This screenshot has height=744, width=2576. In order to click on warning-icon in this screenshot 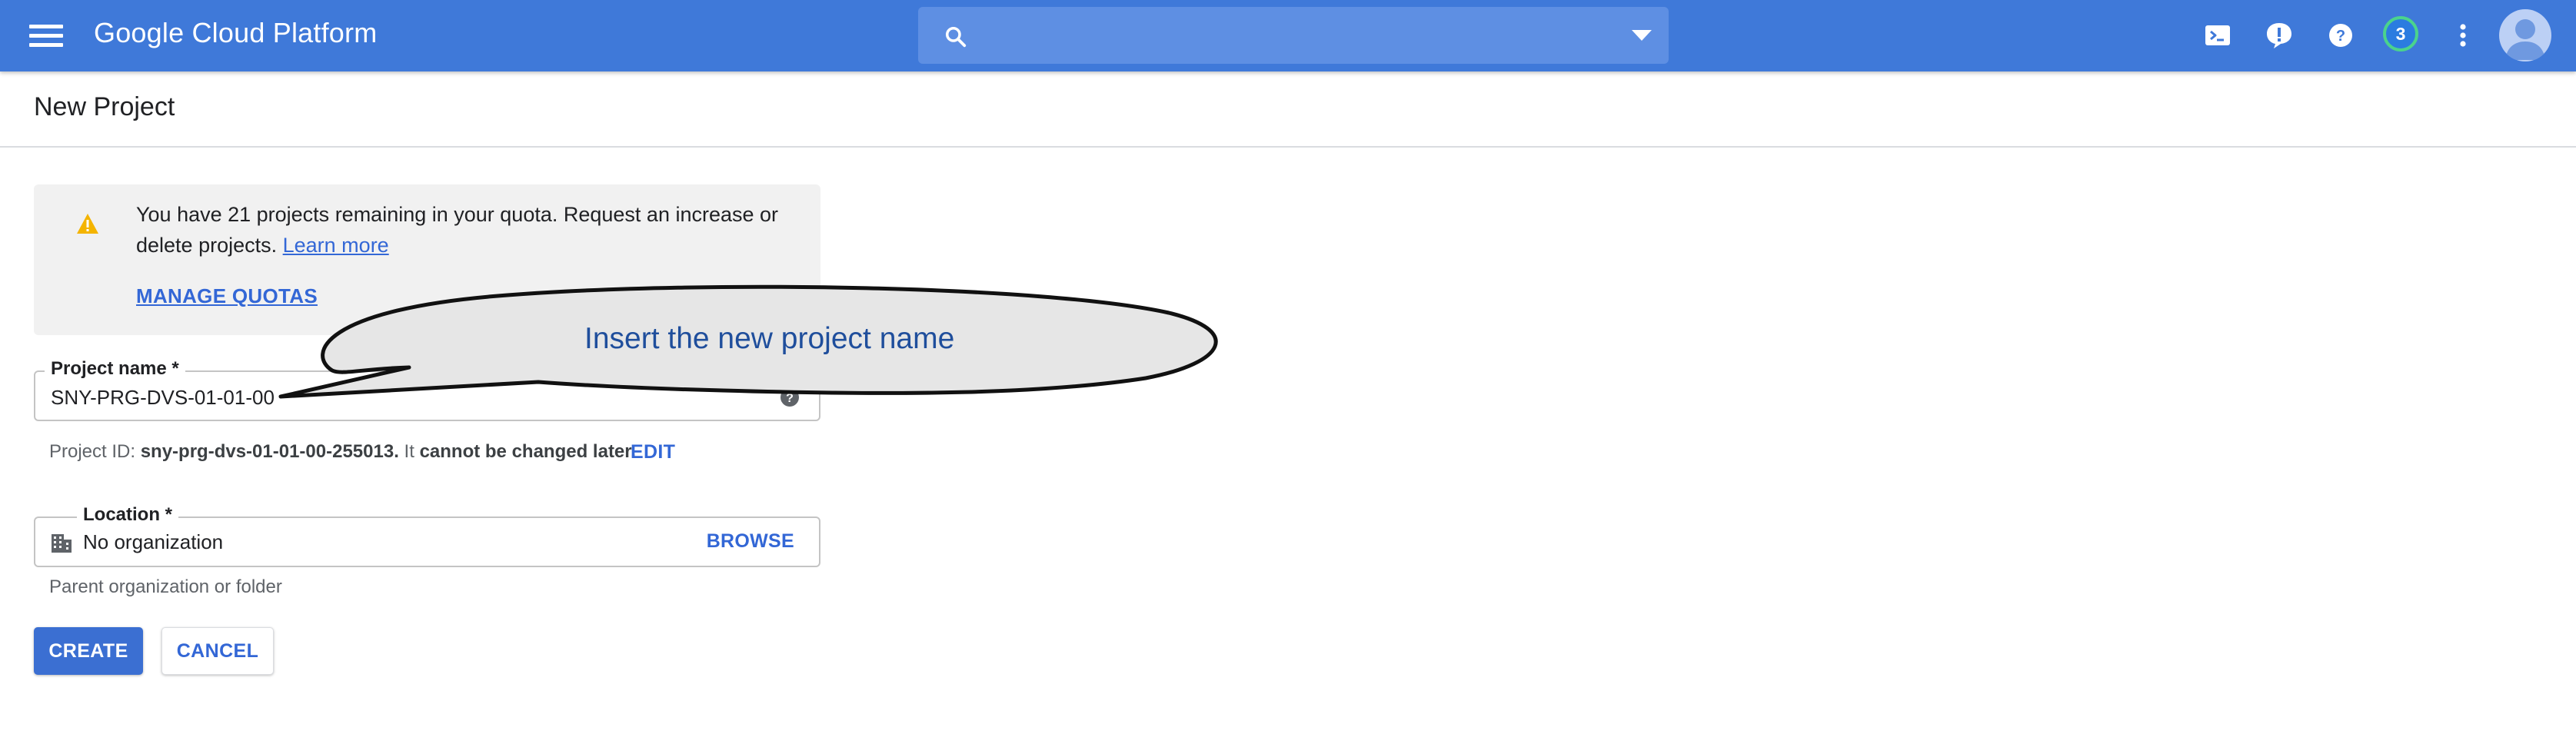, I will do `click(87, 224)`.